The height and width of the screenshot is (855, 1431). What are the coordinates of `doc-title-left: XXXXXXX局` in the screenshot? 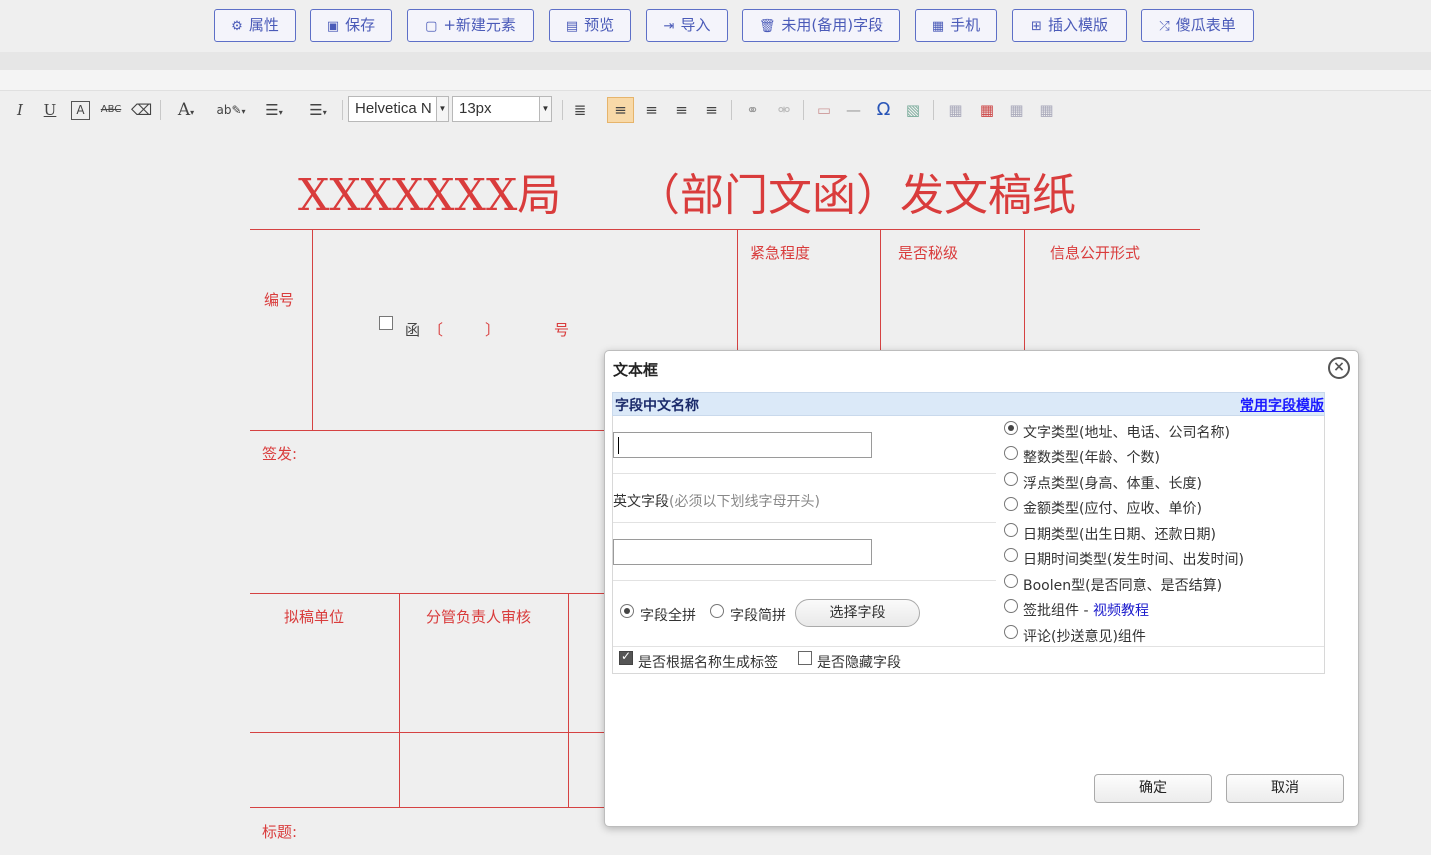 It's located at (430, 195).